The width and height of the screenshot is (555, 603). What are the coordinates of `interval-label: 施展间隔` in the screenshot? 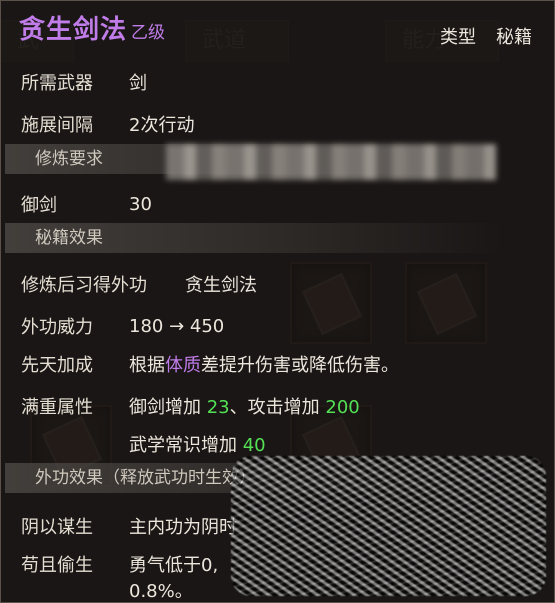 It's located at (57, 125).